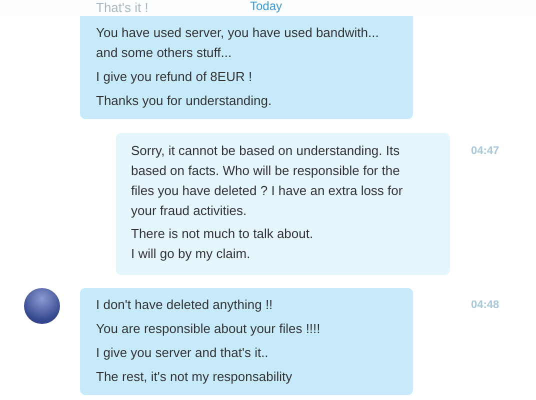 The width and height of the screenshot is (536, 400). What do you see at coordinates (209, 329) in the screenshot?
I see `message-text: You are responsible about your files !!!!` at bounding box center [209, 329].